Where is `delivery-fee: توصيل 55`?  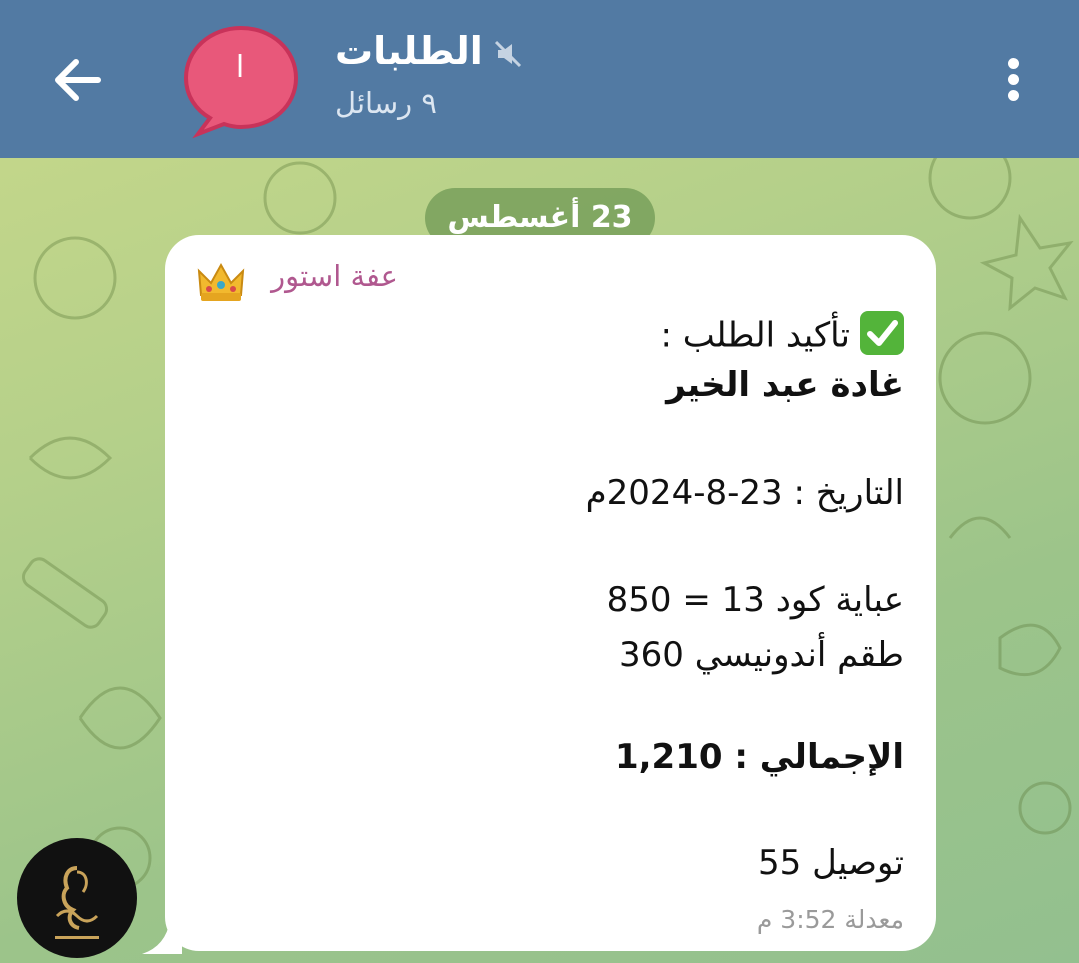 delivery-fee: توصيل 55 is located at coordinates (831, 863).